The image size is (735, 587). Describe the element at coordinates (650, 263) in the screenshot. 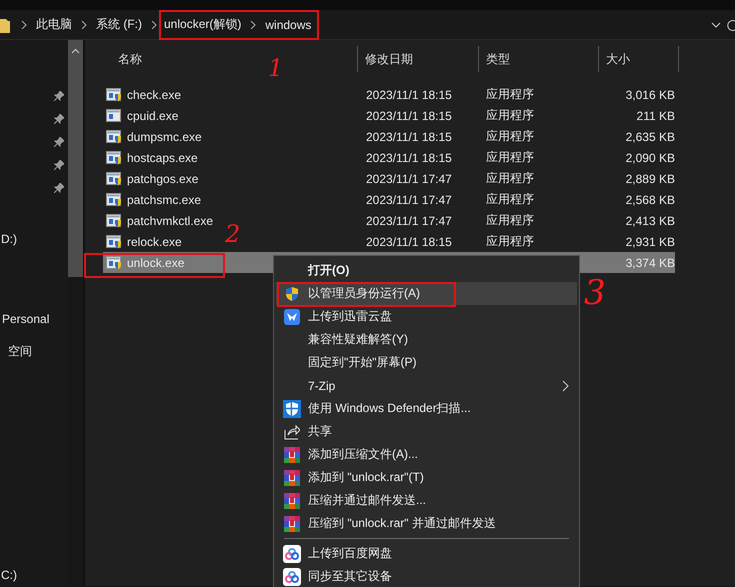

I see `file-size: 3,374 KB` at that location.